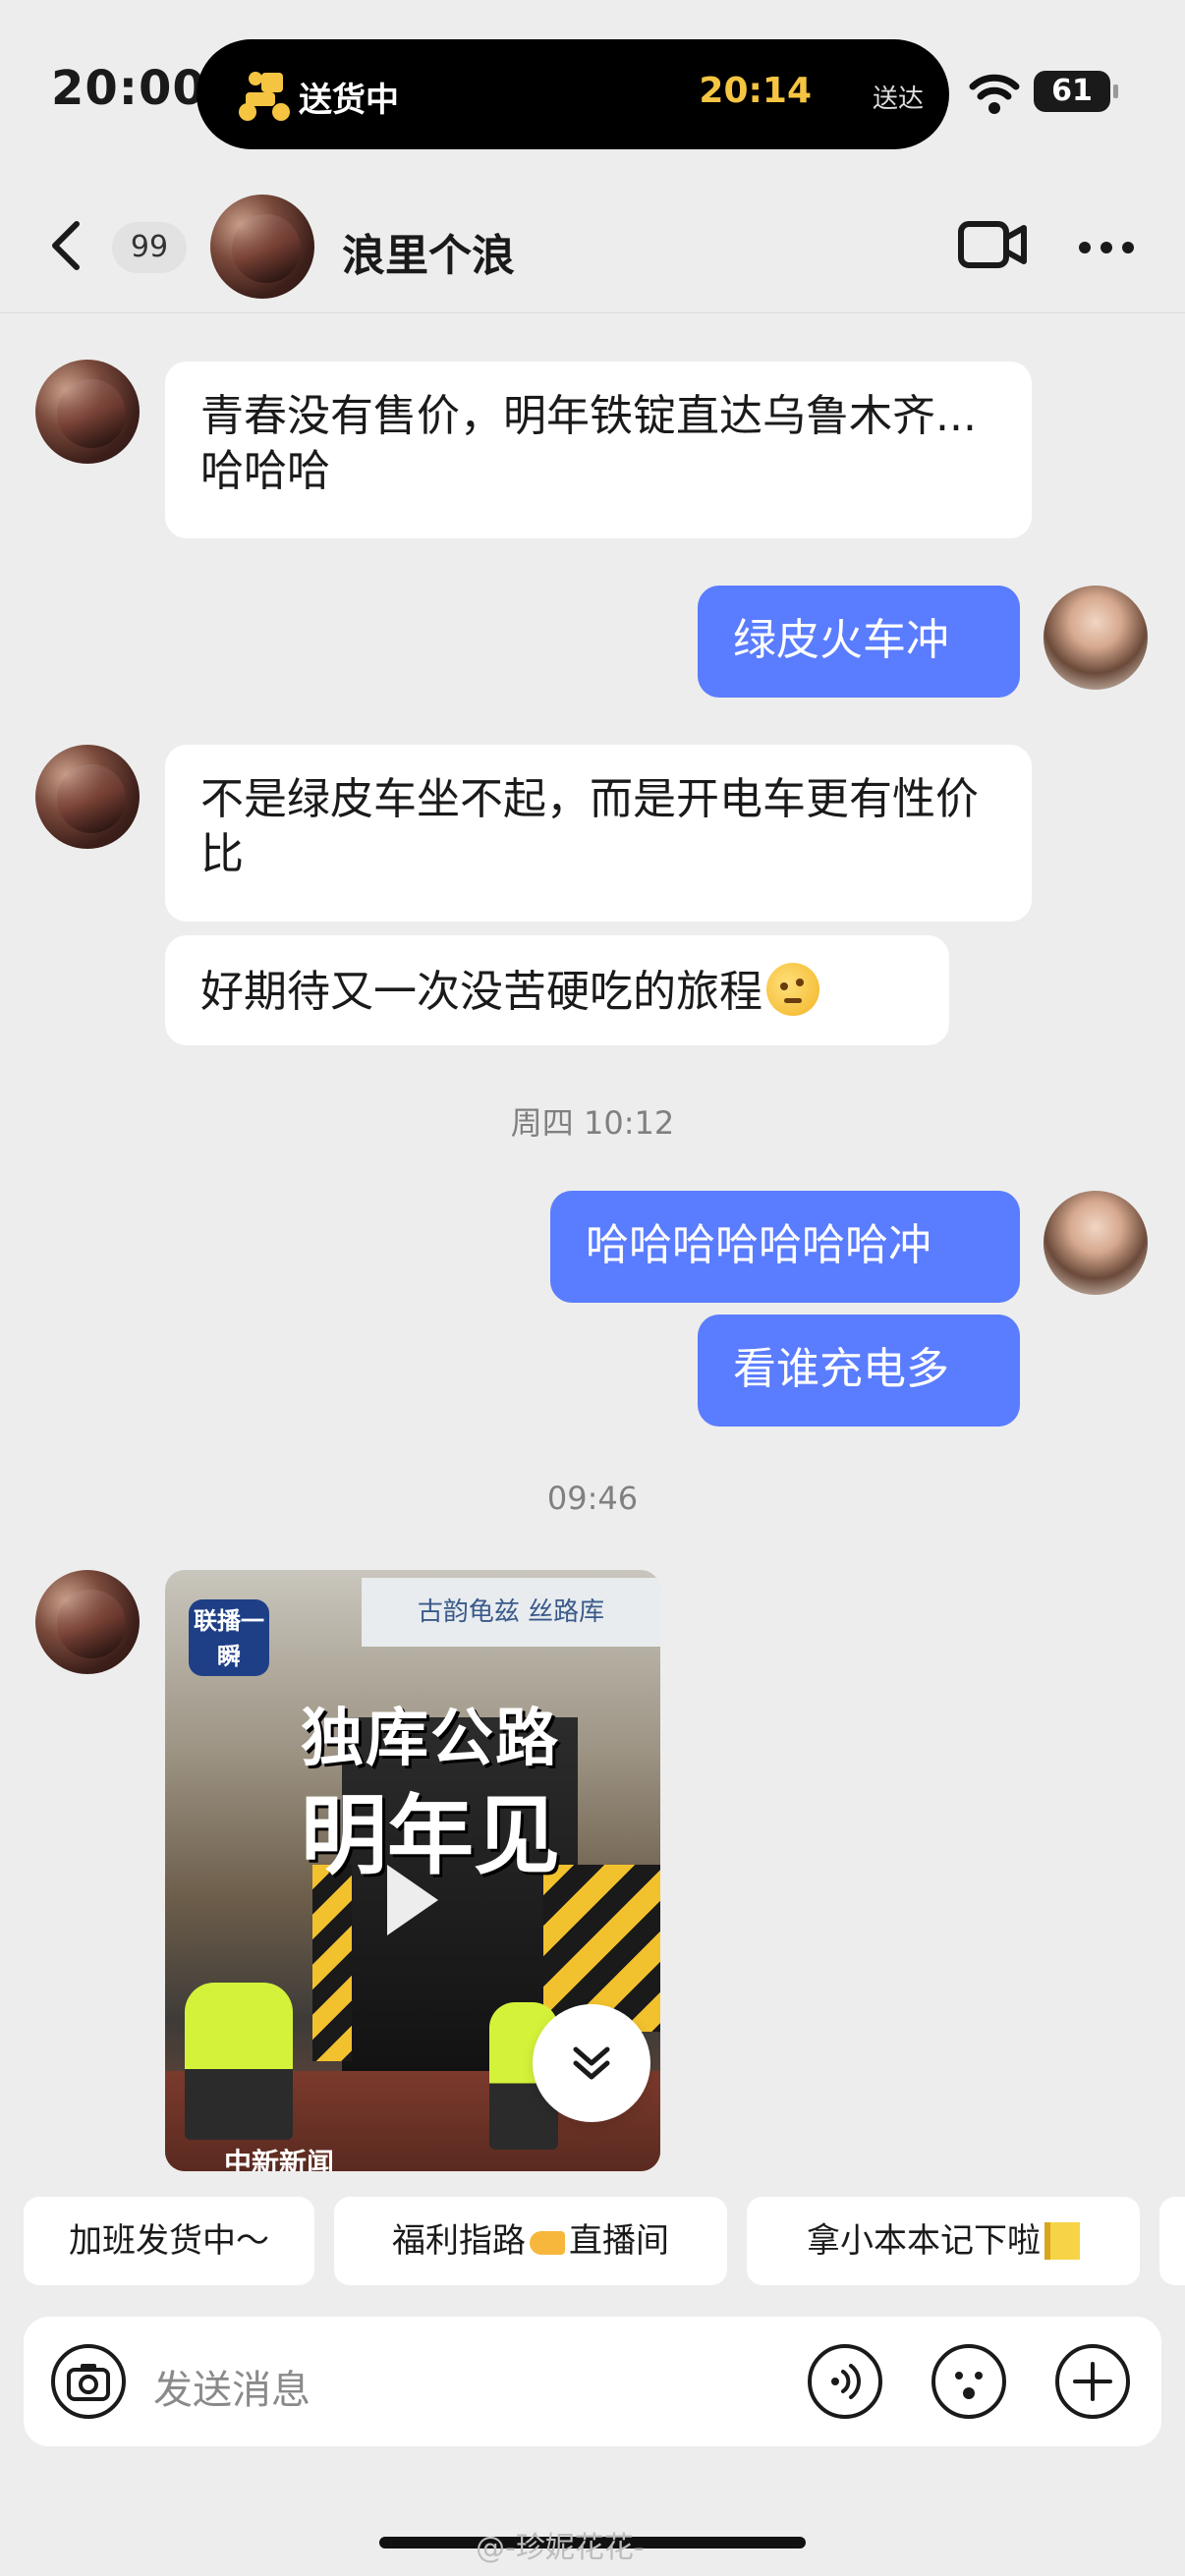  Describe the element at coordinates (898, 99) in the screenshot. I see `delivery-eta-suffix: 送达` at that location.